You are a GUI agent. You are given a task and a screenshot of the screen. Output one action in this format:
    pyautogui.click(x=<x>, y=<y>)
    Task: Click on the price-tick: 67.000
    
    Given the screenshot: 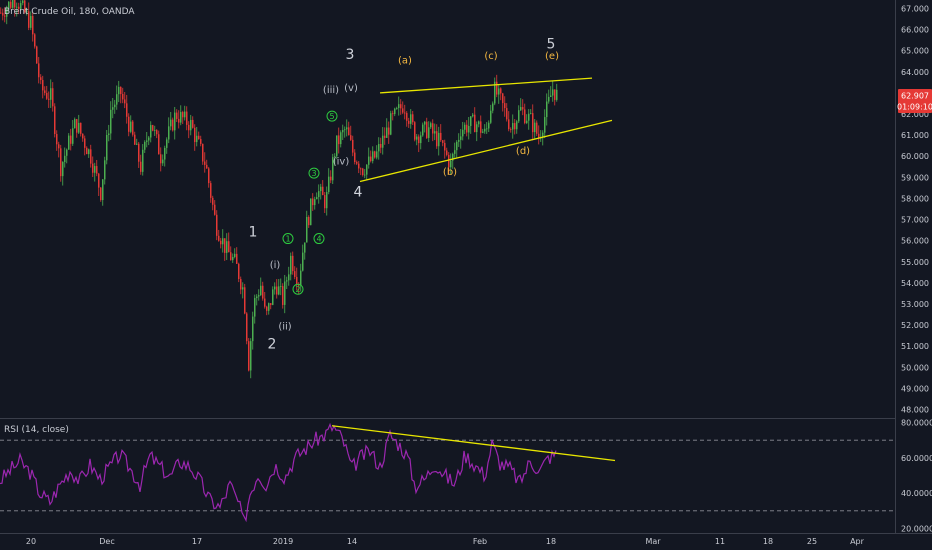 What is the action you would take?
    pyautogui.click(x=915, y=8)
    